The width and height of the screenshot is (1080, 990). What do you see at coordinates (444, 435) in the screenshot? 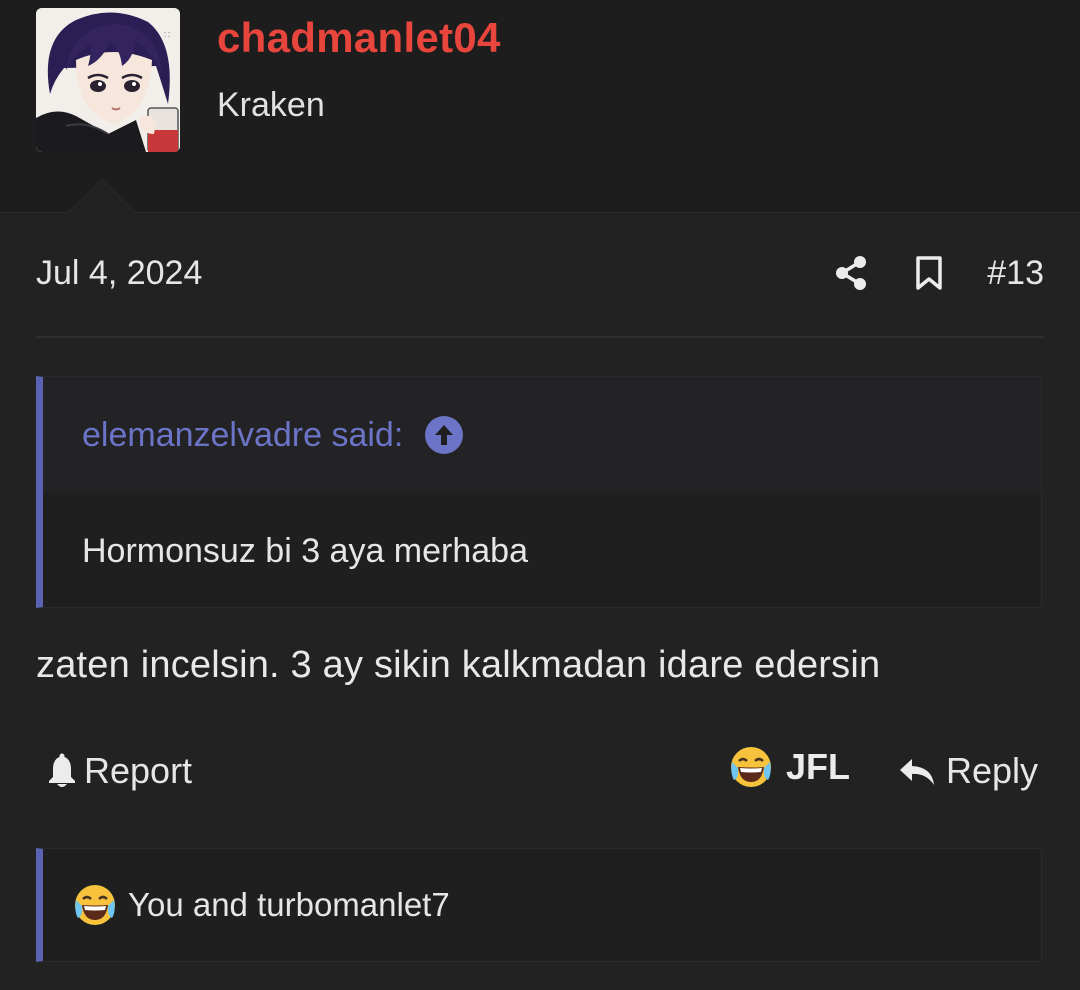
I see `arrow-up-circle-icon` at bounding box center [444, 435].